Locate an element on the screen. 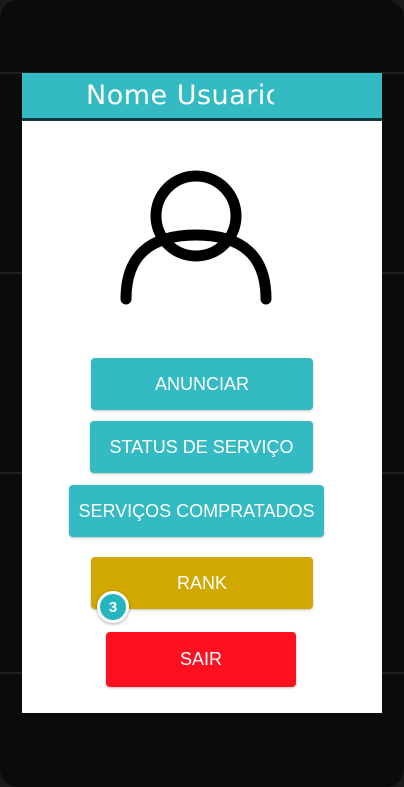 This screenshot has width=404, height=787. app-header: Nome Usuario is located at coordinates (202, 97).